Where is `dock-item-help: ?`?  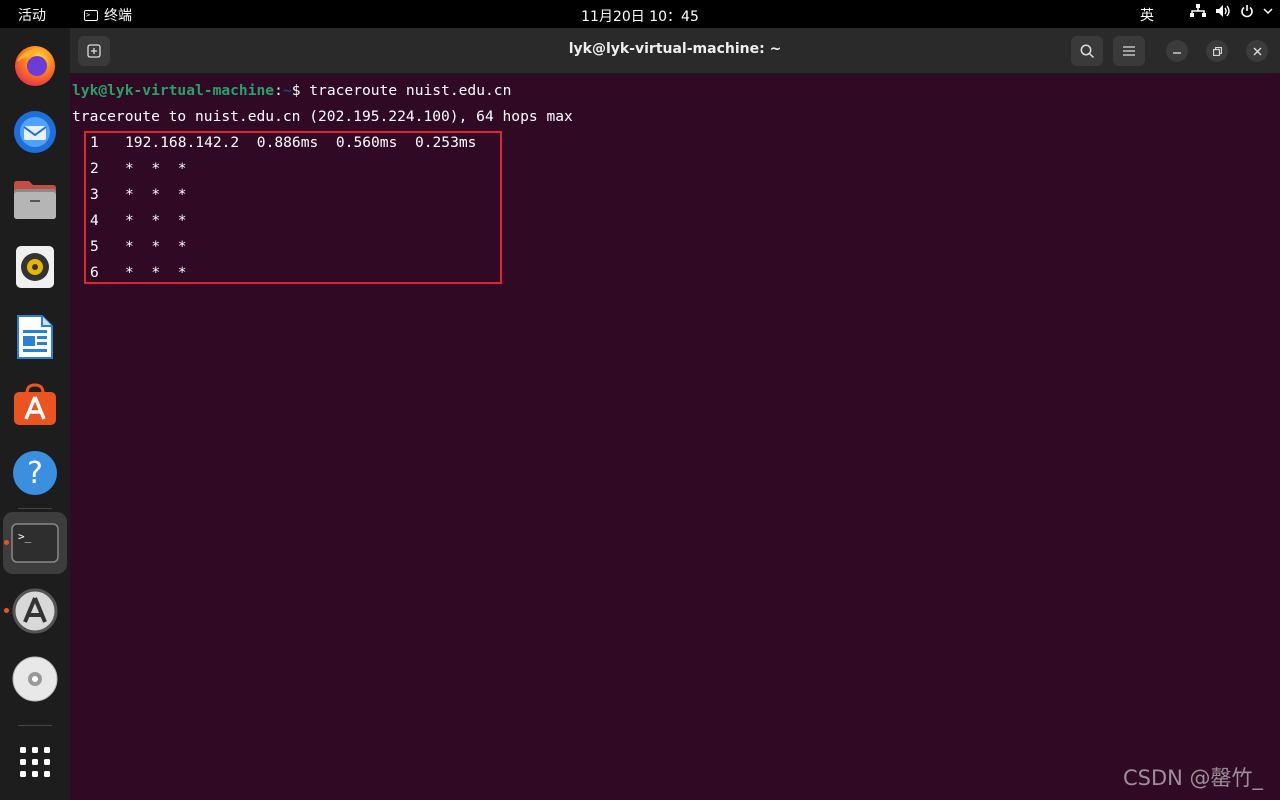
dock-item-help: ? is located at coordinates (35, 473).